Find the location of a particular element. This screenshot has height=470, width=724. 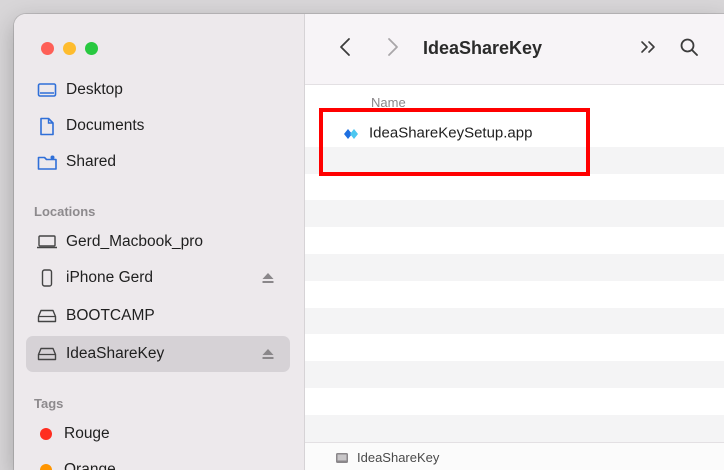

sidebar-item-label: Rouge is located at coordinates (87, 433).